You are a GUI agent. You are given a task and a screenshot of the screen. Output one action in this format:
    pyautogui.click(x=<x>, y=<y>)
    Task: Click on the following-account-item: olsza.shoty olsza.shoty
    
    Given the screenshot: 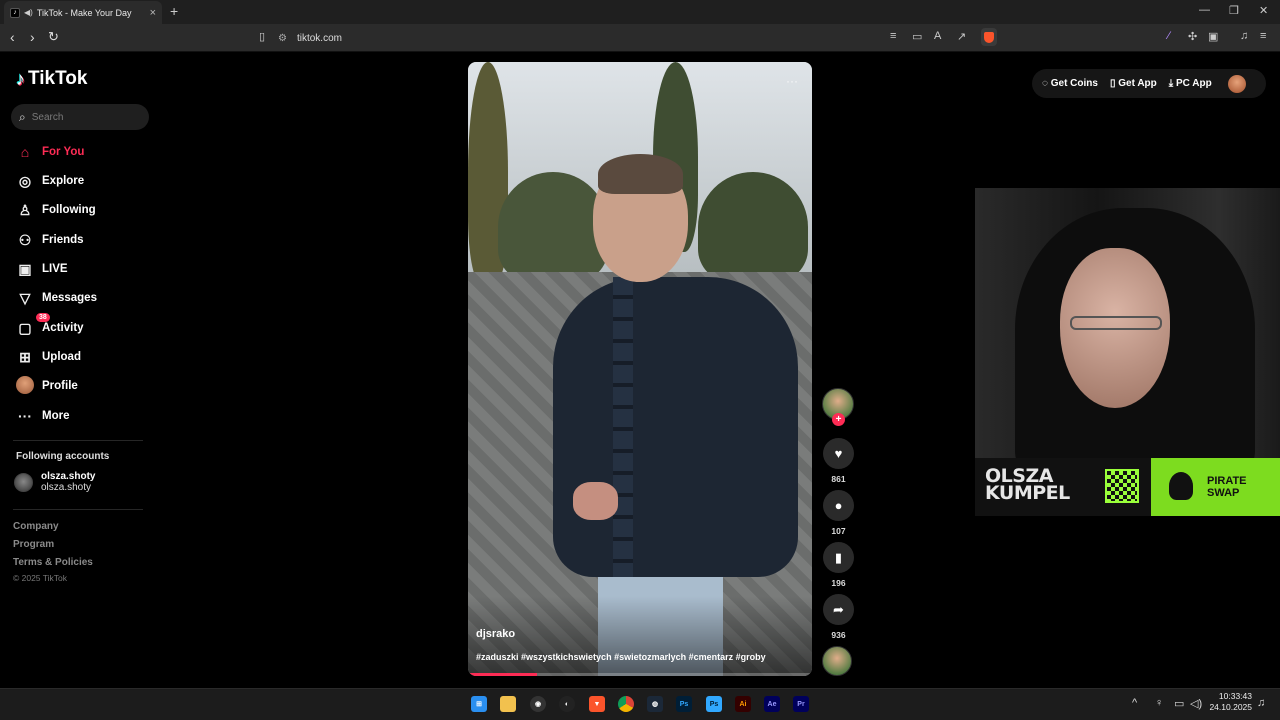 What is the action you would take?
    pyautogui.click(x=54, y=482)
    